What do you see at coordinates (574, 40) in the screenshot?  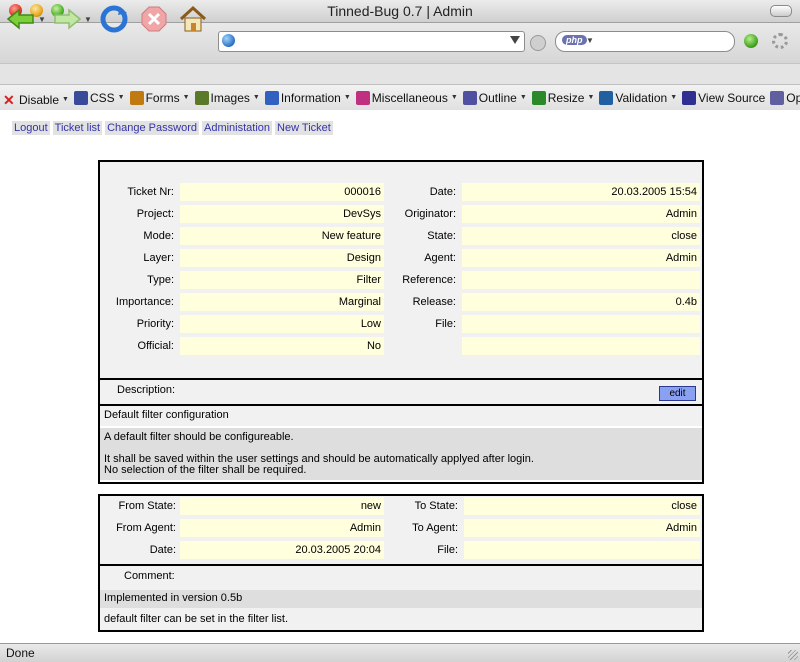 I see `search-engine-label: php` at bounding box center [574, 40].